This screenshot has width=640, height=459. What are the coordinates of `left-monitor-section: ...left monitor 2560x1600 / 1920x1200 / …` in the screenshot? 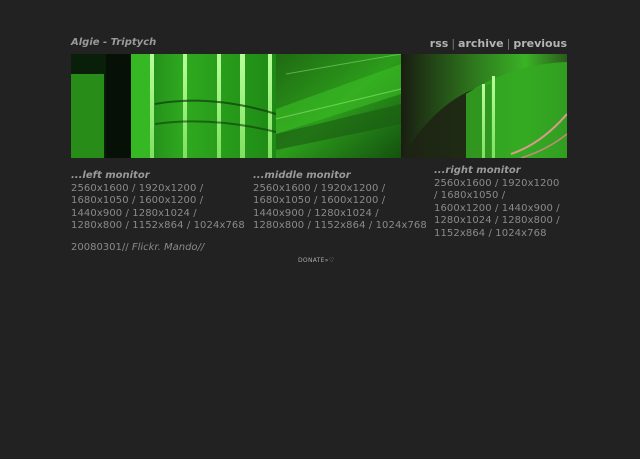 It's located at (161, 201).